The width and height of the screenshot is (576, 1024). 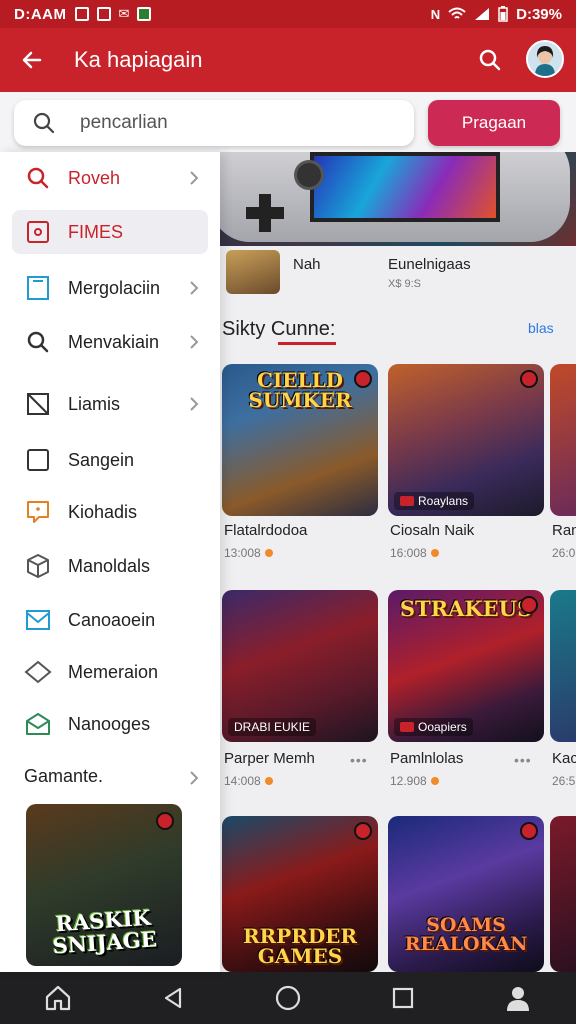 I want to click on drawer-item: Manoldals, so click(x=110, y=566).